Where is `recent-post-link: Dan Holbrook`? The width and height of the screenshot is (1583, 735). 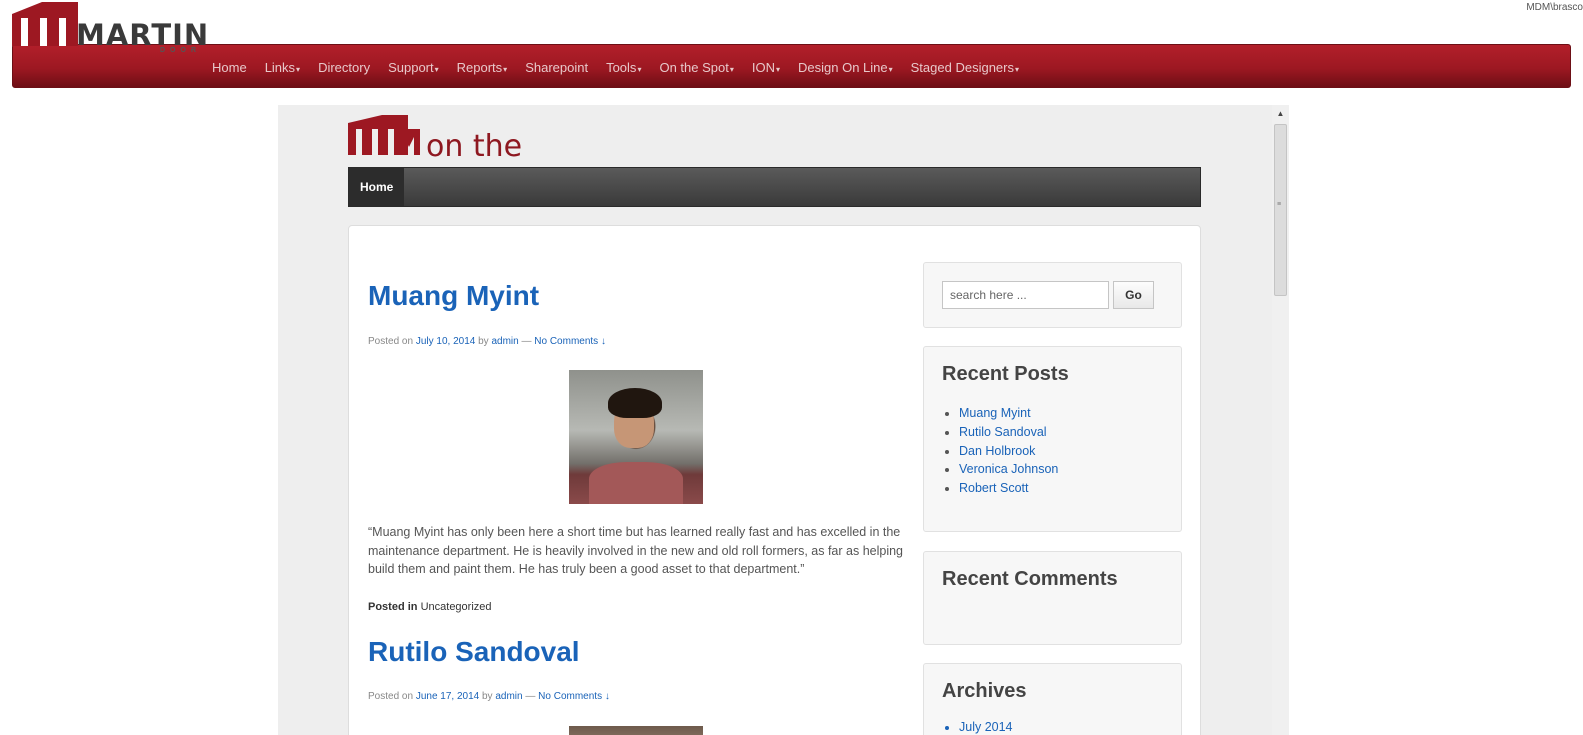
recent-post-link: Dan Holbrook is located at coordinates (1008, 451).